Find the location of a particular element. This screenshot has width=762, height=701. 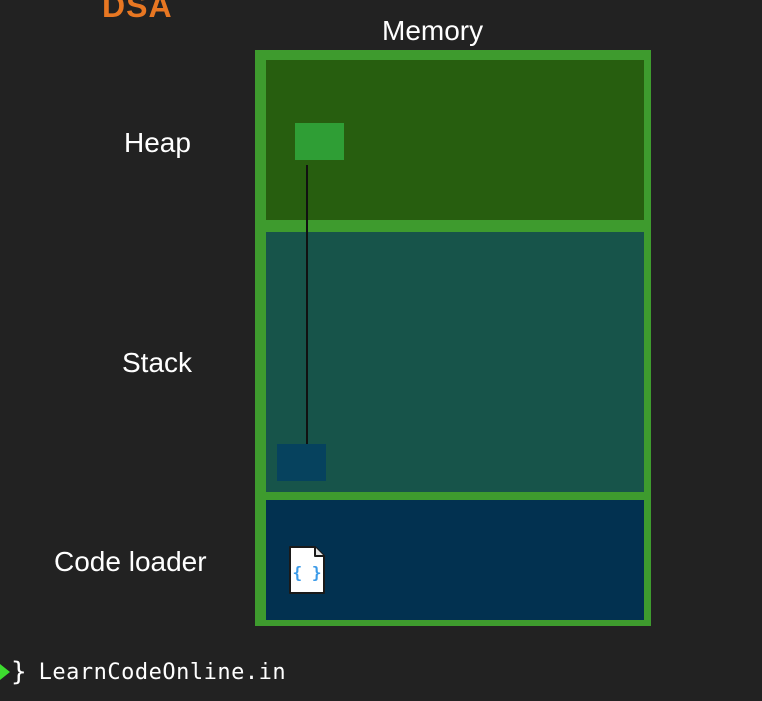

file-code-icon: { } is located at coordinates (307, 570).